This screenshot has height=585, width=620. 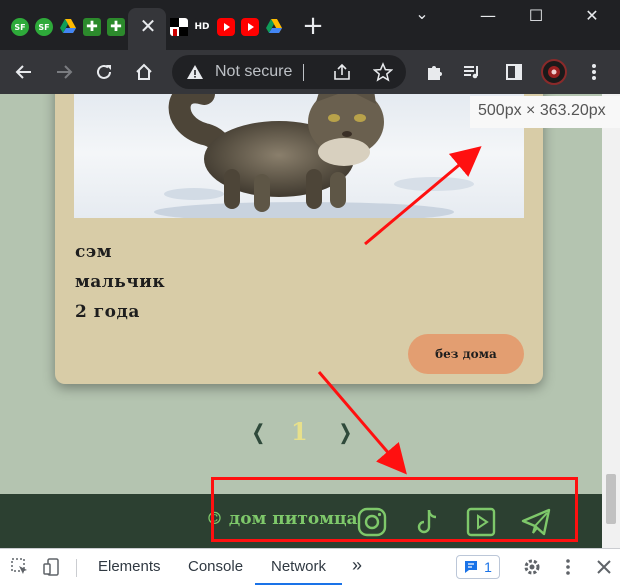 I want to click on omnibox-divider, so click(x=303, y=72).